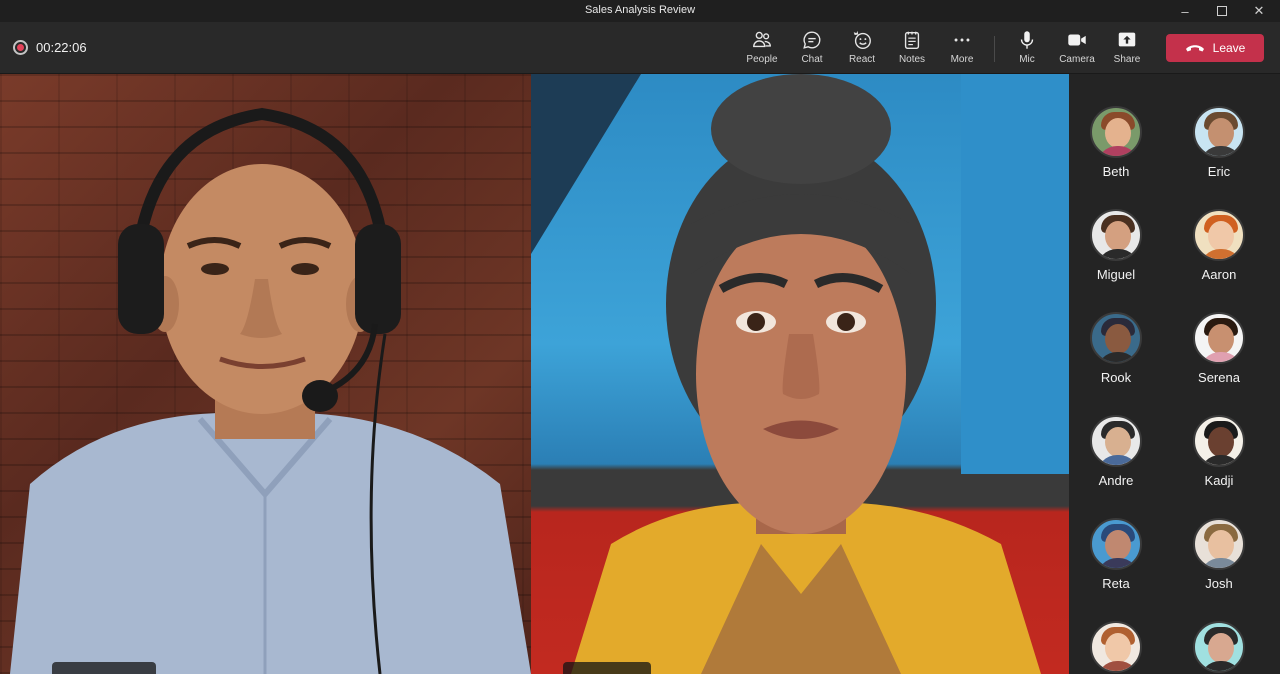  Describe the element at coordinates (1219, 171) in the screenshot. I see `participant-name: Eric` at that location.